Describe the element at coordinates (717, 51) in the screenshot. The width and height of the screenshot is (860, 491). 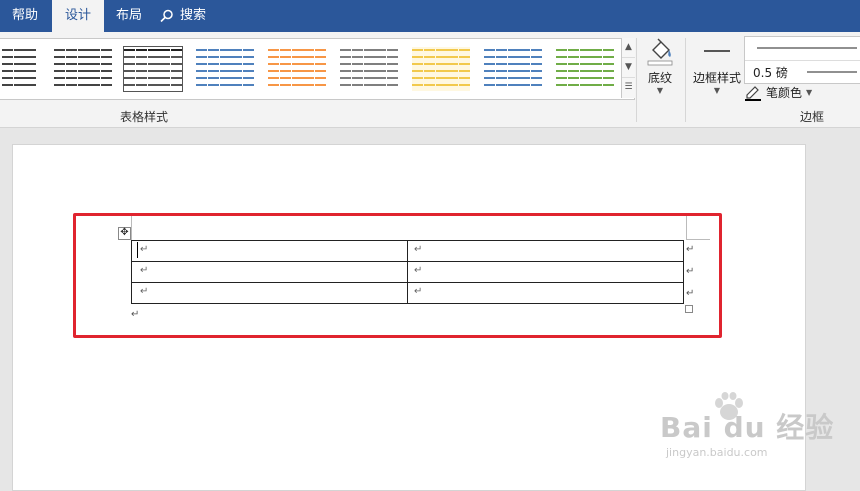
I see `border-line-icon` at that location.